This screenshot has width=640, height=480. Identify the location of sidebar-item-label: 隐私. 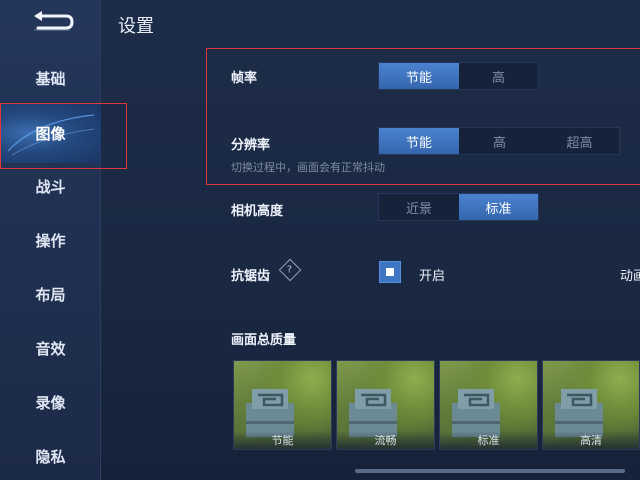
(50, 456).